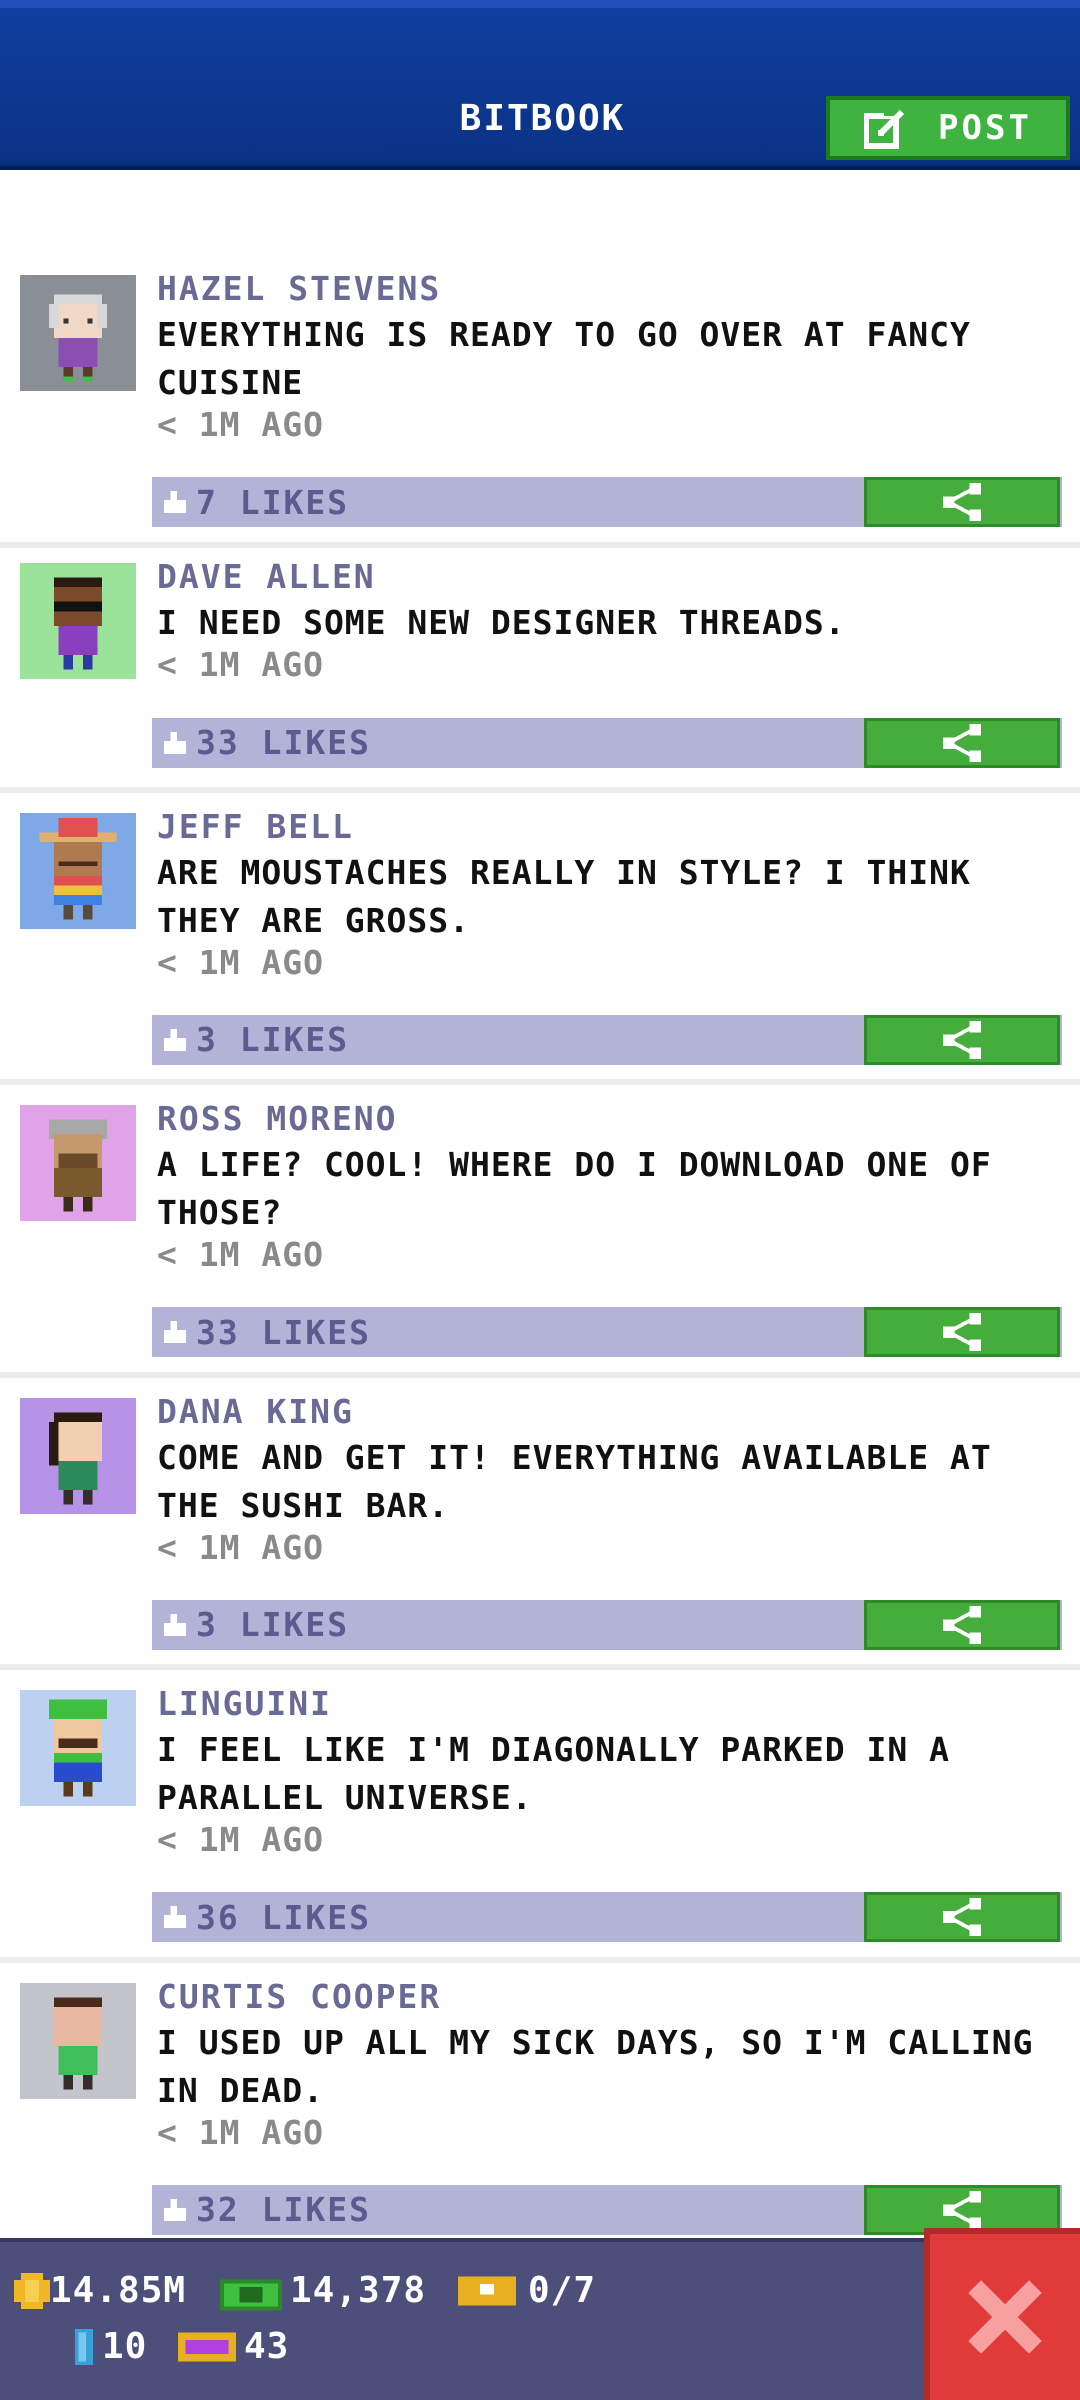  I want to click on post-author: LINGUINI, so click(244, 1703).